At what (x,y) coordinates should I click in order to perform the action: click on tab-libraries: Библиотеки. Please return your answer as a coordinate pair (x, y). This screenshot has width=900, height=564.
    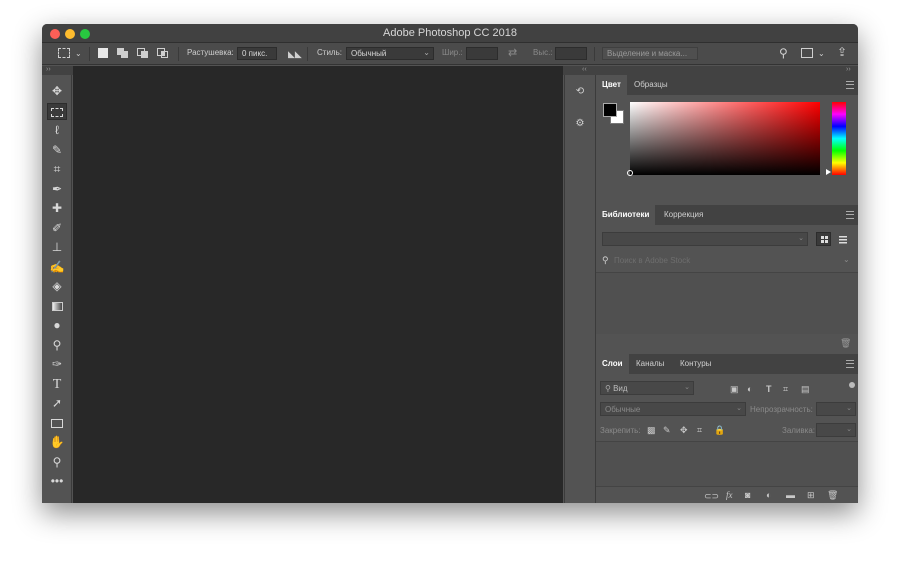
    Looking at the image, I should click on (626, 215).